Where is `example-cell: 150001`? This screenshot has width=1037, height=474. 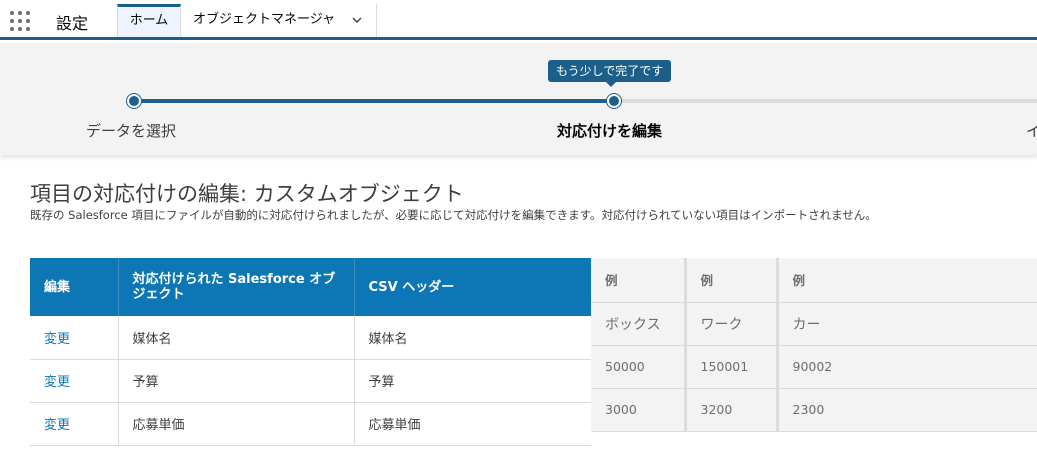 example-cell: 150001 is located at coordinates (730, 367).